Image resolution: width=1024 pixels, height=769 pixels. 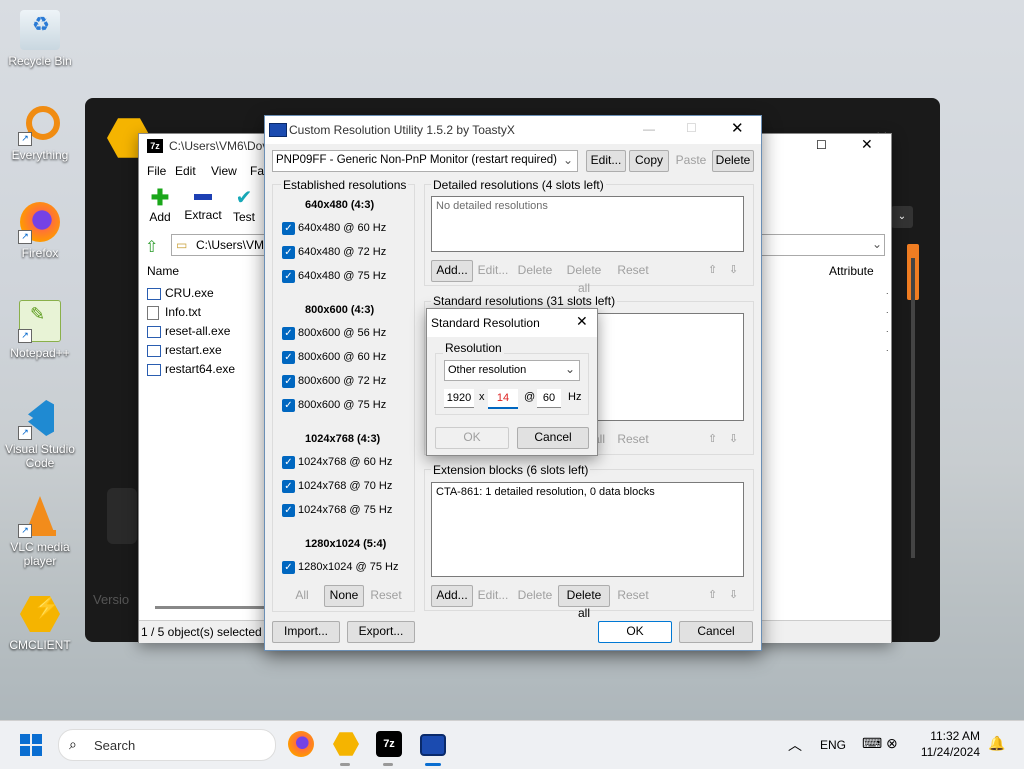 What do you see at coordinates (188, 331) in the screenshot?
I see `list-item: reset-all.exe` at bounding box center [188, 331].